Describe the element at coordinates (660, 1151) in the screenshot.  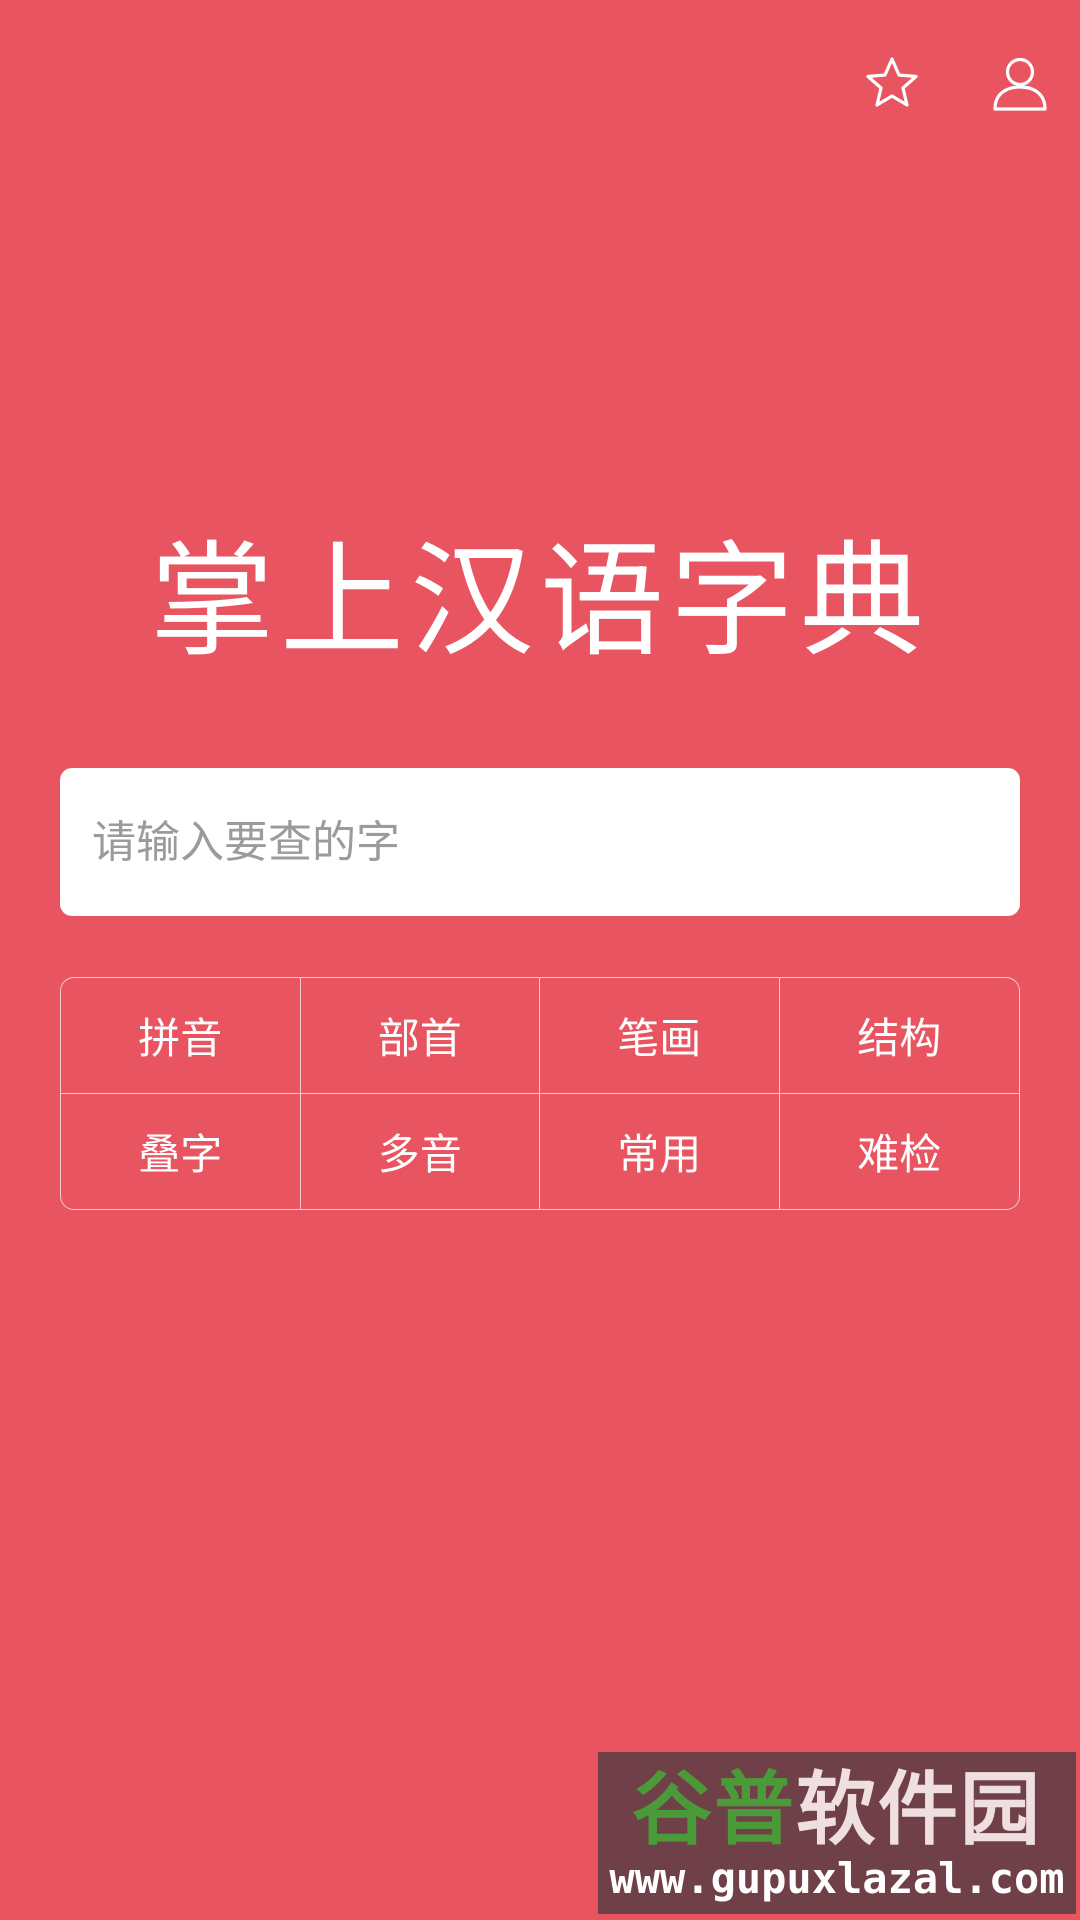
I see `lookup-common-button: 常用` at that location.